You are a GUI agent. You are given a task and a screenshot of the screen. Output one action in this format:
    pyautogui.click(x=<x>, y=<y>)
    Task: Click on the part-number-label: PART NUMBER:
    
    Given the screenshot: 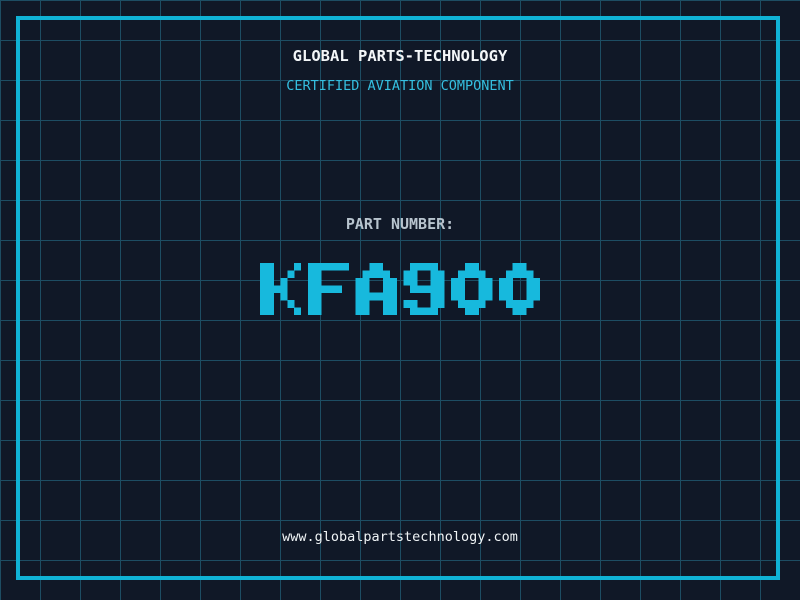 What is the action you would take?
    pyautogui.click(x=400, y=224)
    